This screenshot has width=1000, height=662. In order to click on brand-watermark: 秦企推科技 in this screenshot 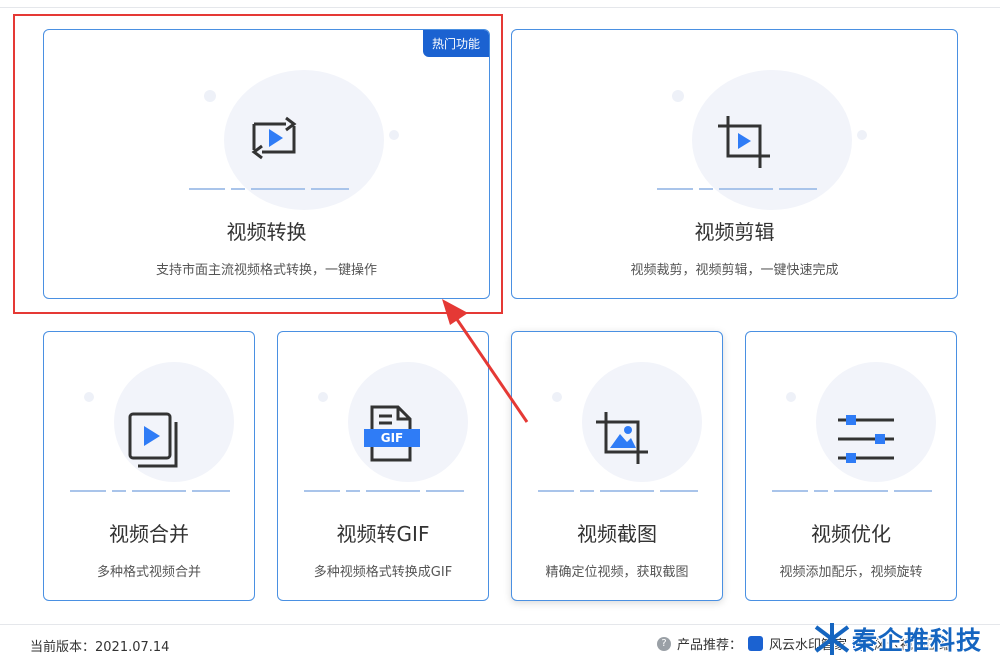, I will do `click(906, 639)`.